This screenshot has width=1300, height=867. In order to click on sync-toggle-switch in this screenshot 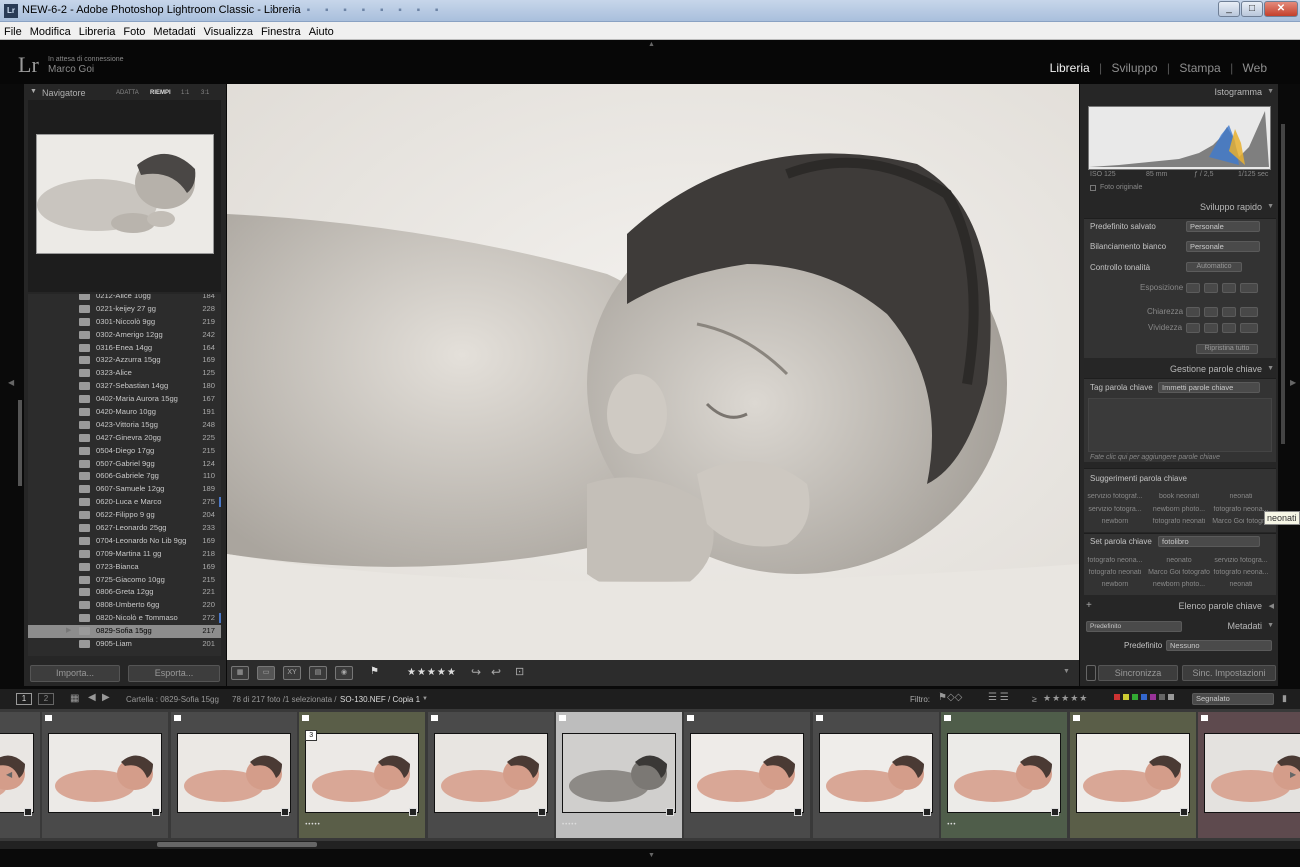, I will do `click(1091, 673)`.